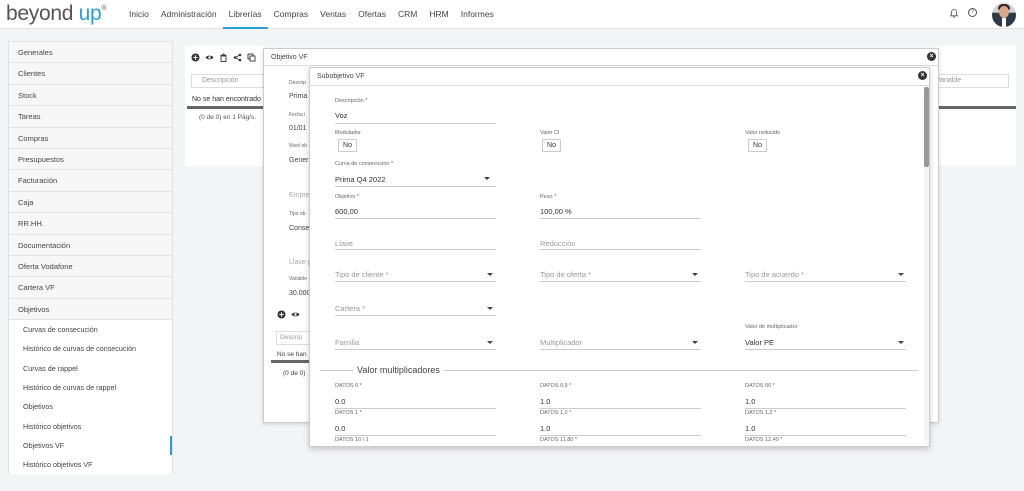 The width and height of the screenshot is (1024, 491). What do you see at coordinates (972, 12) in the screenshot?
I see `help-icon: ?` at bounding box center [972, 12].